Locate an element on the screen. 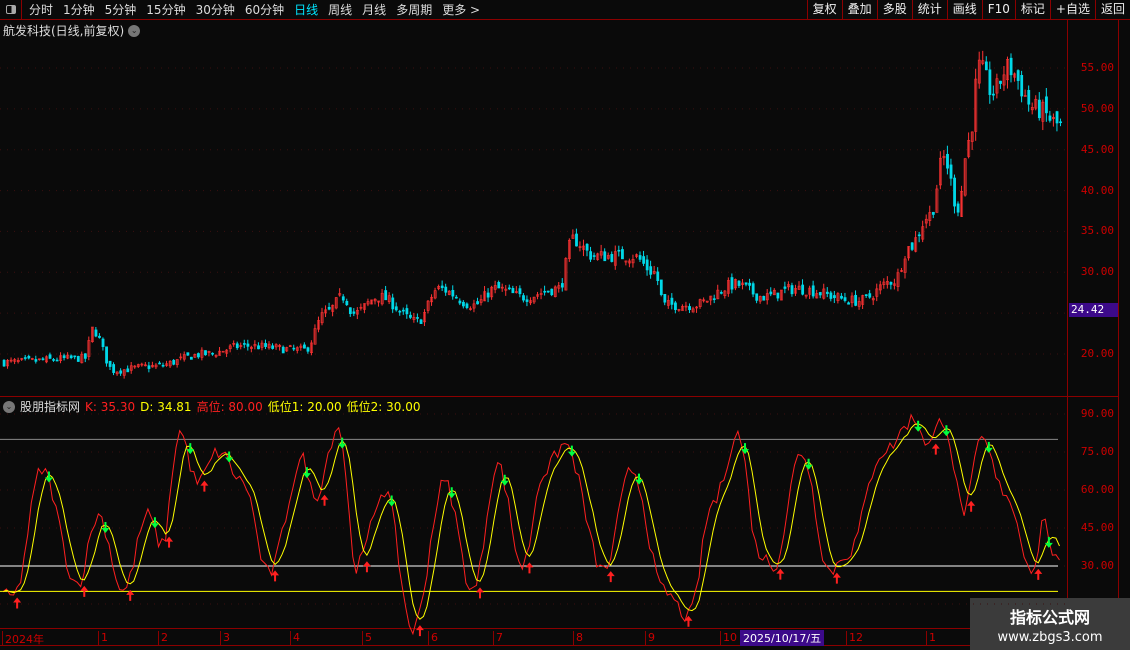 Image resolution: width=1130 pixels, height=650 pixels. price-tick-label: 35.00 is located at coordinates (1097, 231).